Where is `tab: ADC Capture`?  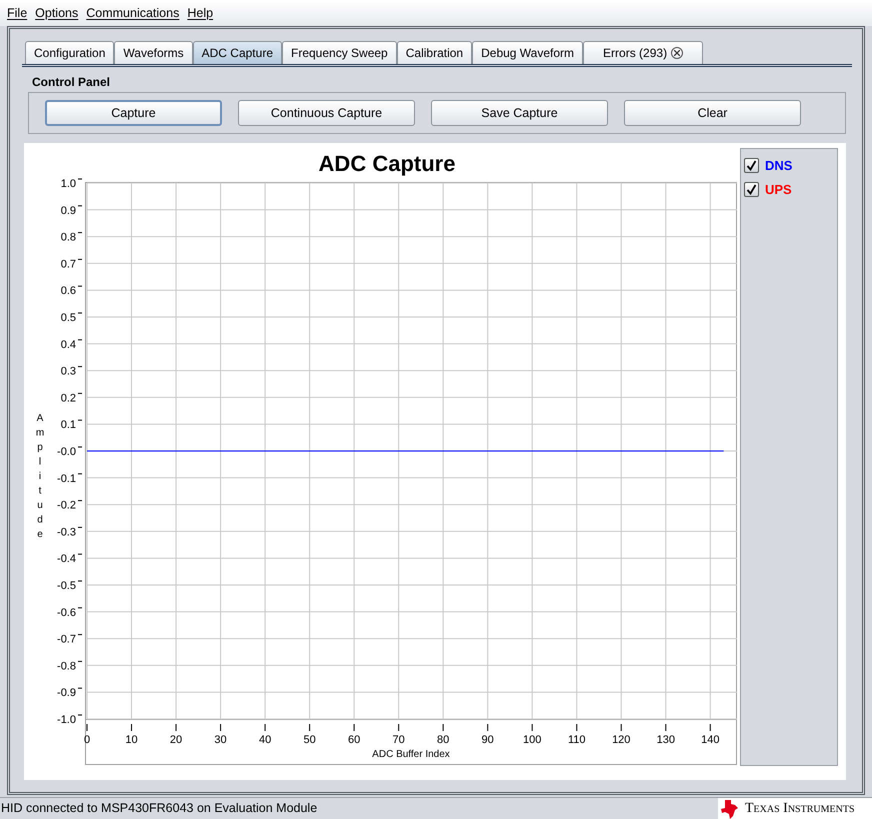 tab: ADC Capture is located at coordinates (237, 52).